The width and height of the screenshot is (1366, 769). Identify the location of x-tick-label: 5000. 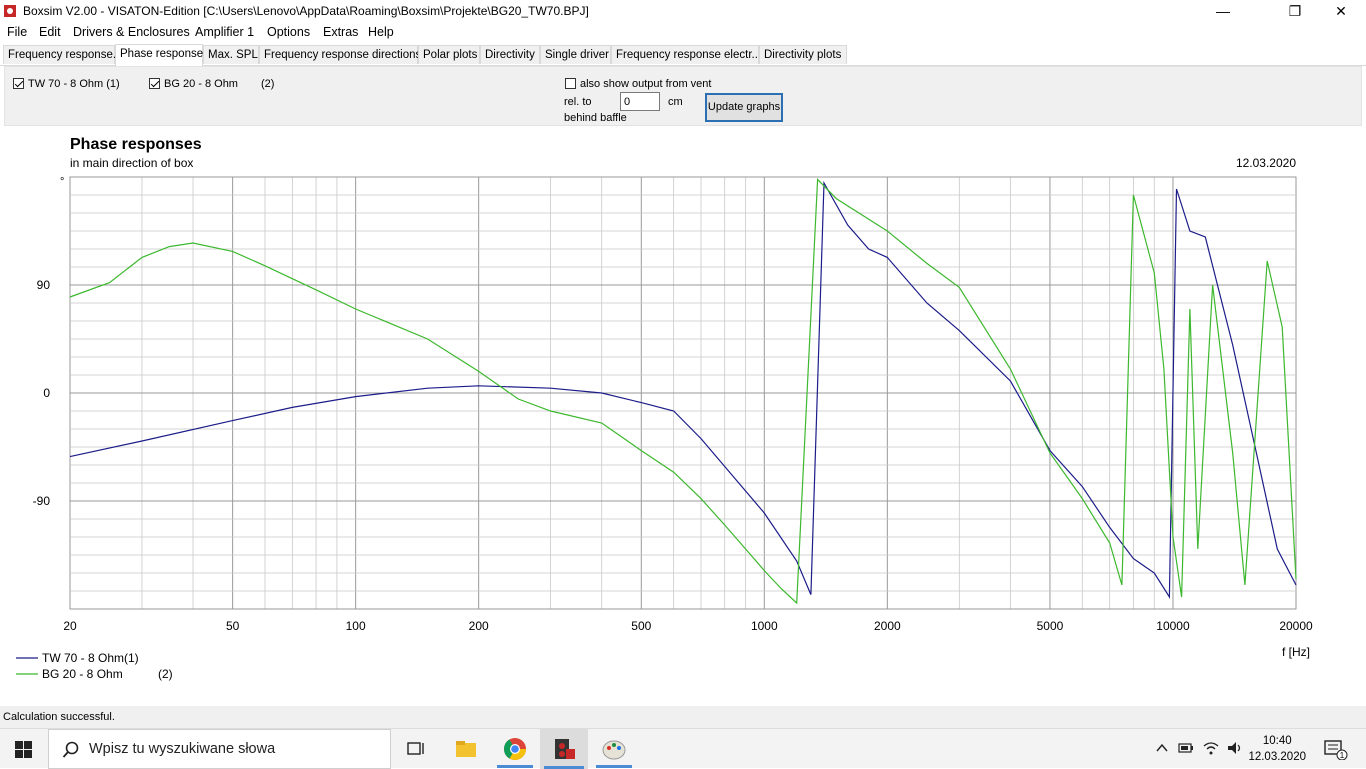
(1050, 626).